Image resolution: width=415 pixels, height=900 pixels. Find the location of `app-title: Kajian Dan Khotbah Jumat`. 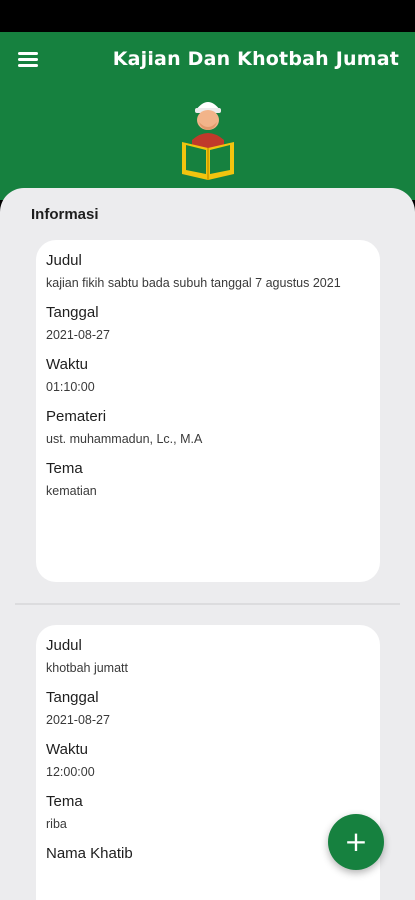

app-title: Kajian Dan Khotbah Jumat is located at coordinates (255, 59).